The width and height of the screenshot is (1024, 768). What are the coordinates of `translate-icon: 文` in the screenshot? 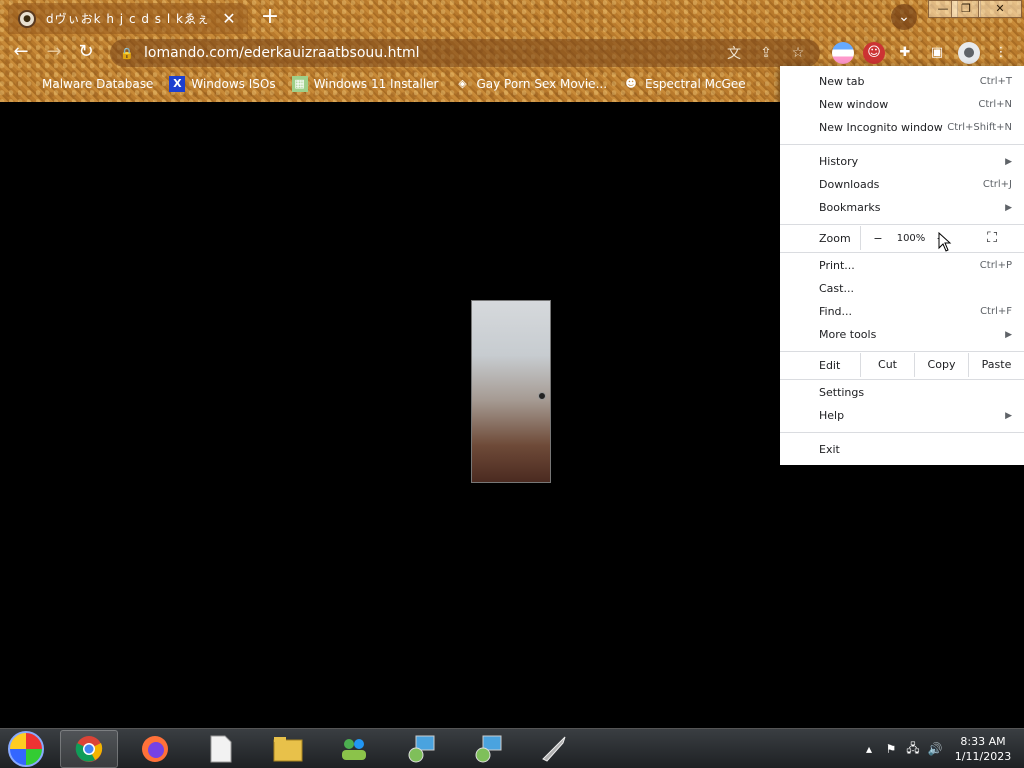 It's located at (734, 53).